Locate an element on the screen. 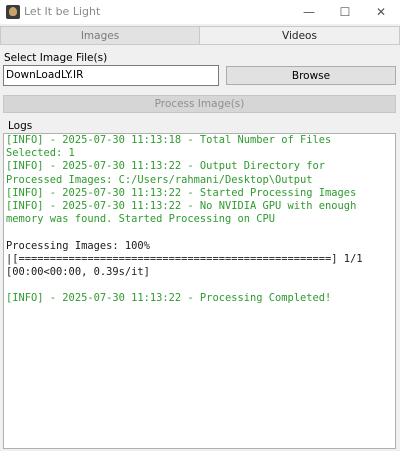 The width and height of the screenshot is (400, 451). window-title: Let It be Light is located at coordinates (62, 11).